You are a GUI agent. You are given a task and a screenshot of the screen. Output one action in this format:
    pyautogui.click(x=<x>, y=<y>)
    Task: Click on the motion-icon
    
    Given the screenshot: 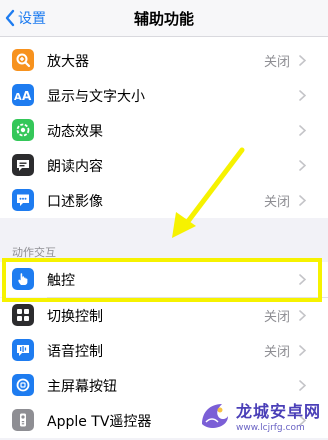 What is the action you would take?
    pyautogui.click(x=23, y=130)
    